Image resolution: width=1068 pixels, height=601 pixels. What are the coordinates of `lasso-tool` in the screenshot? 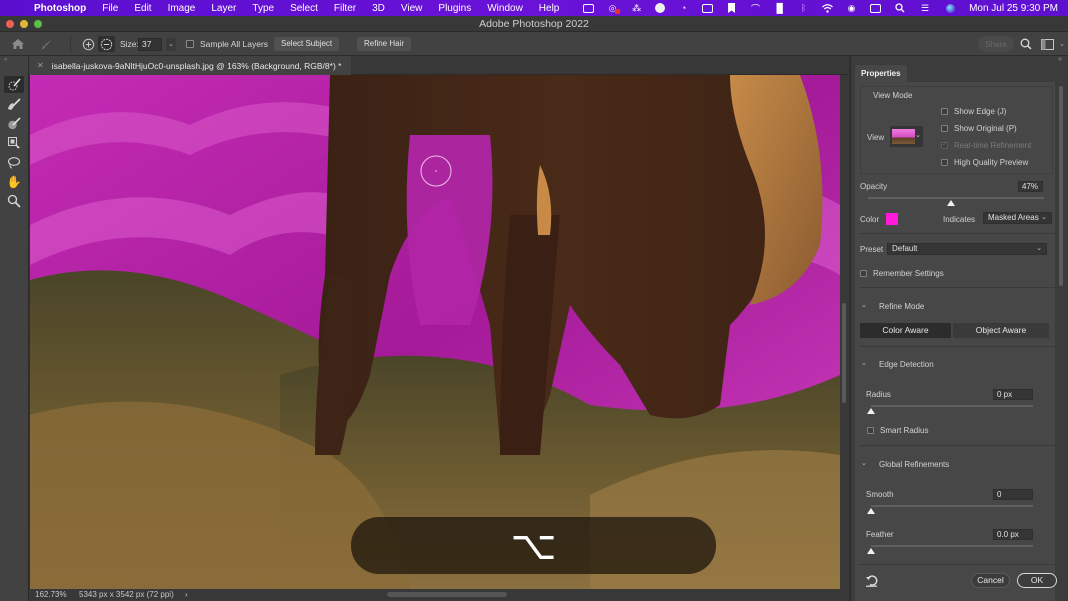 It's located at (14, 162).